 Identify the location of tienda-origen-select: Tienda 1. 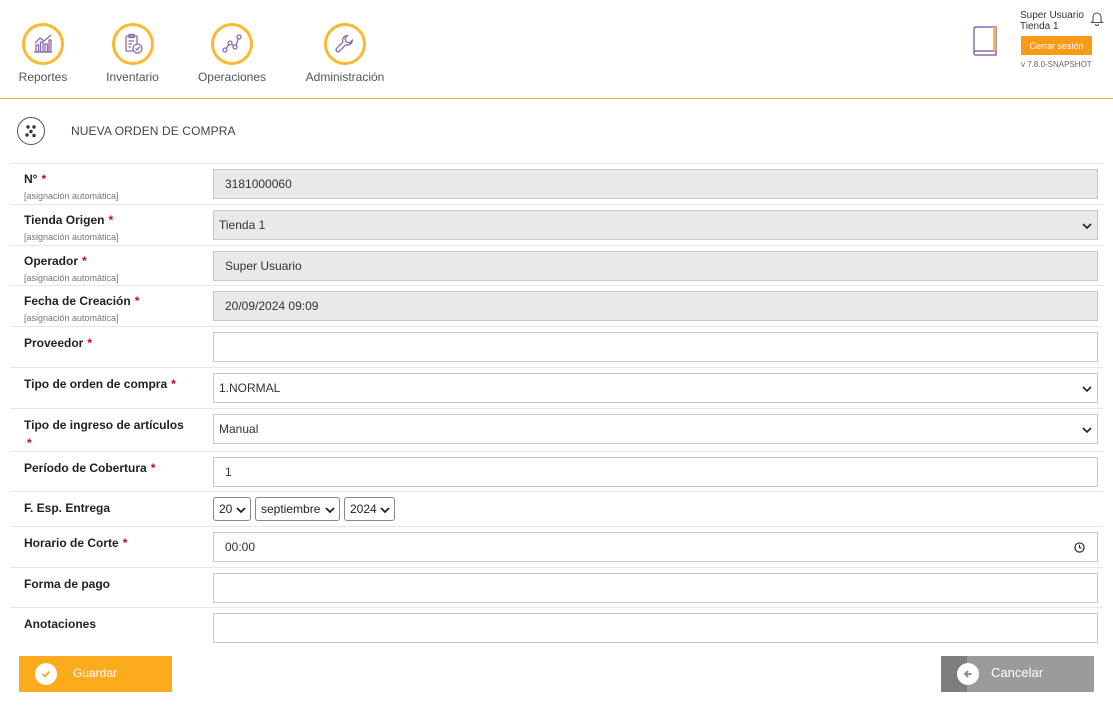
(655, 225).